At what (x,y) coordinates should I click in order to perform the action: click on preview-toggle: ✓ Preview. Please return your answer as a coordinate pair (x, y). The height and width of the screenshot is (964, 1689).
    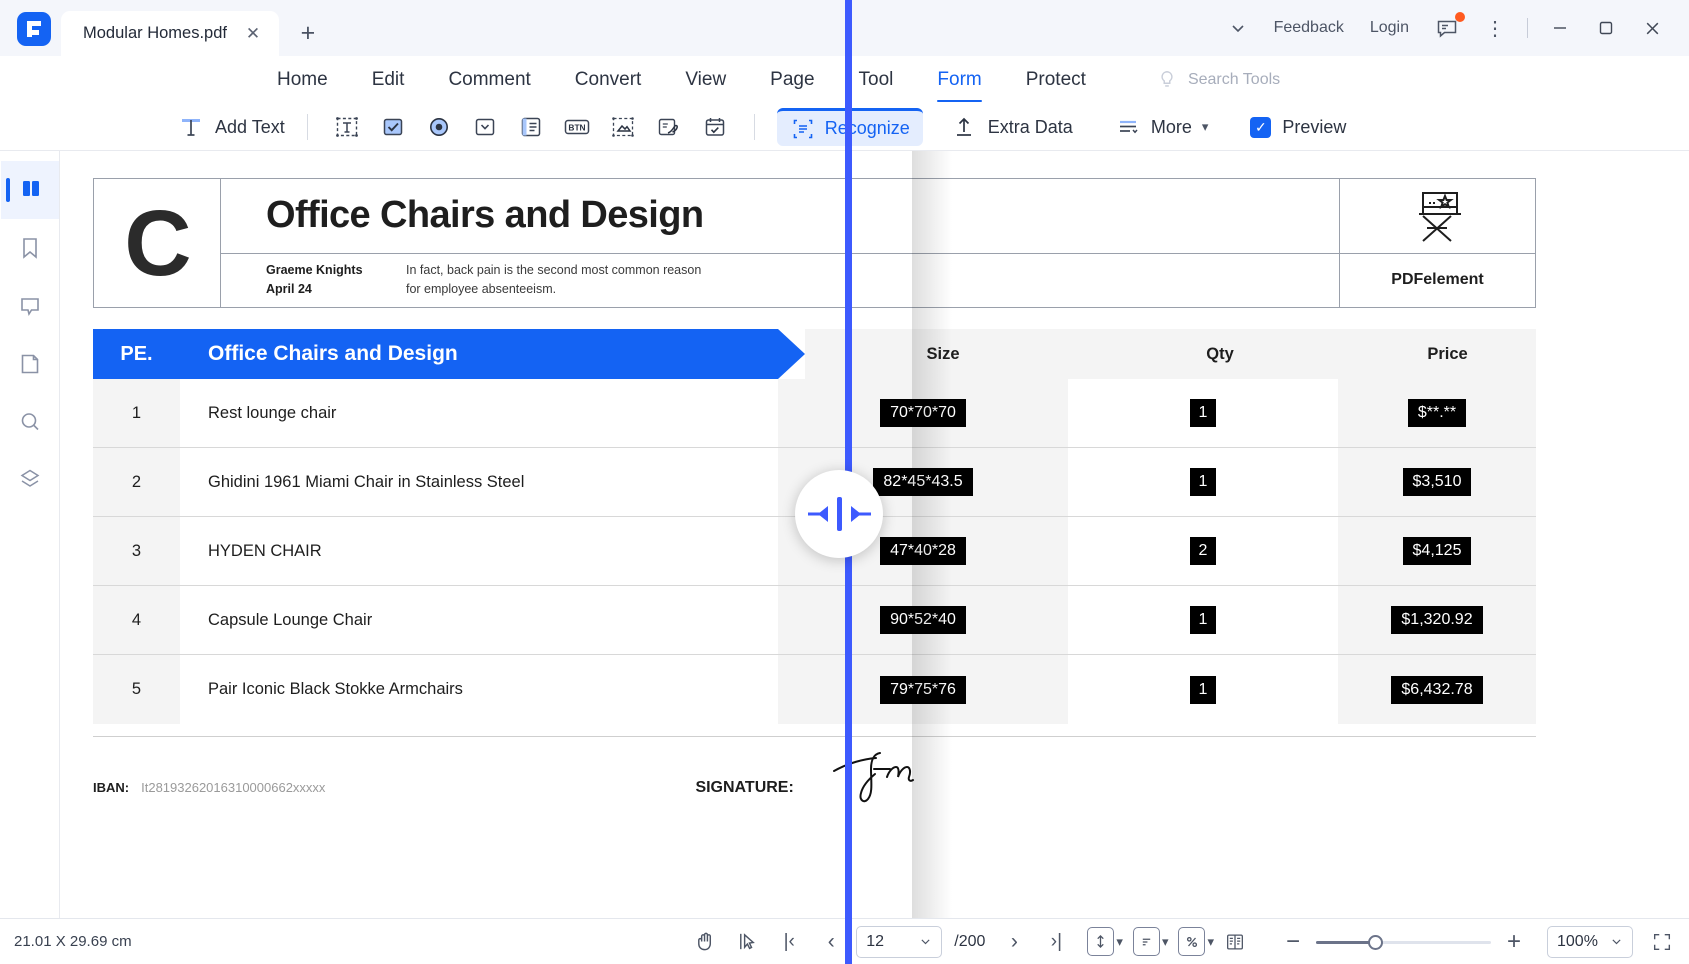
    Looking at the image, I should click on (1298, 127).